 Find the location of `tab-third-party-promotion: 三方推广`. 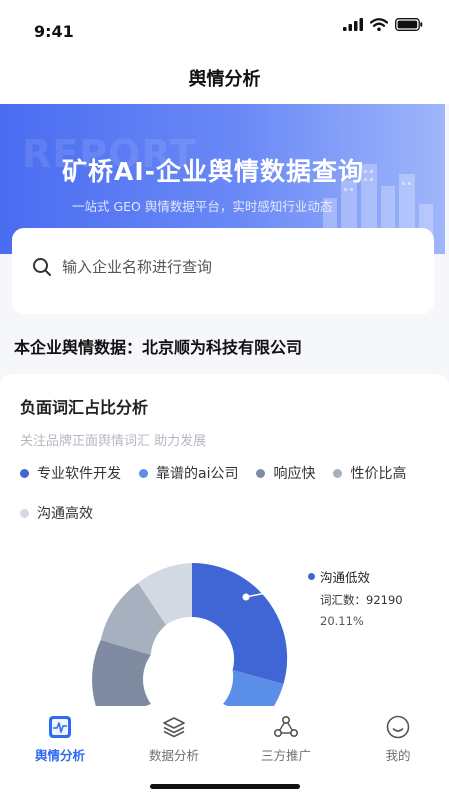

tab-third-party-promotion: 三方推广 is located at coordinates (286, 739).